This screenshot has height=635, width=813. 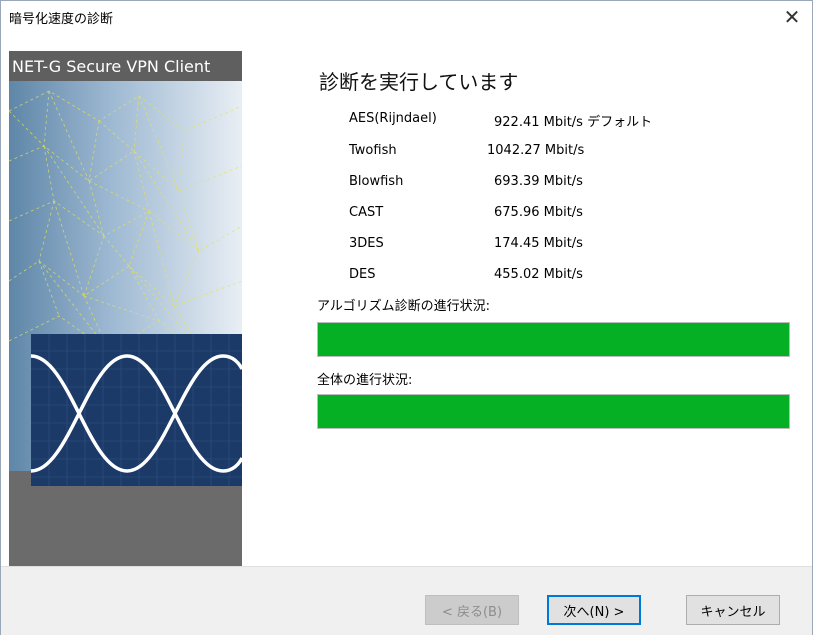 What do you see at coordinates (376, 181) in the screenshot?
I see `algorithm-name: Blowfish` at bounding box center [376, 181].